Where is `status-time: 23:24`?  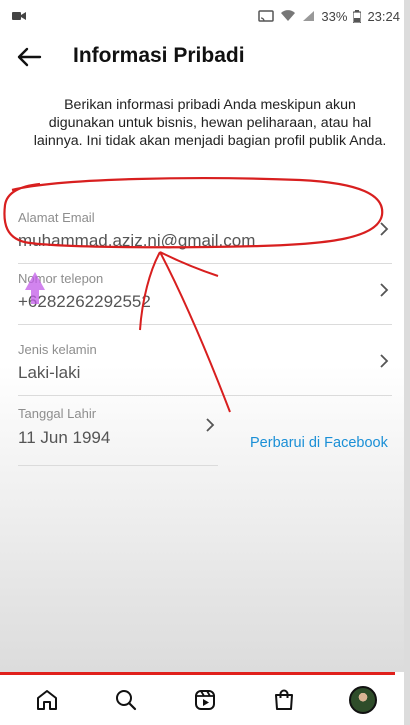
status-time: 23:24 is located at coordinates (383, 16).